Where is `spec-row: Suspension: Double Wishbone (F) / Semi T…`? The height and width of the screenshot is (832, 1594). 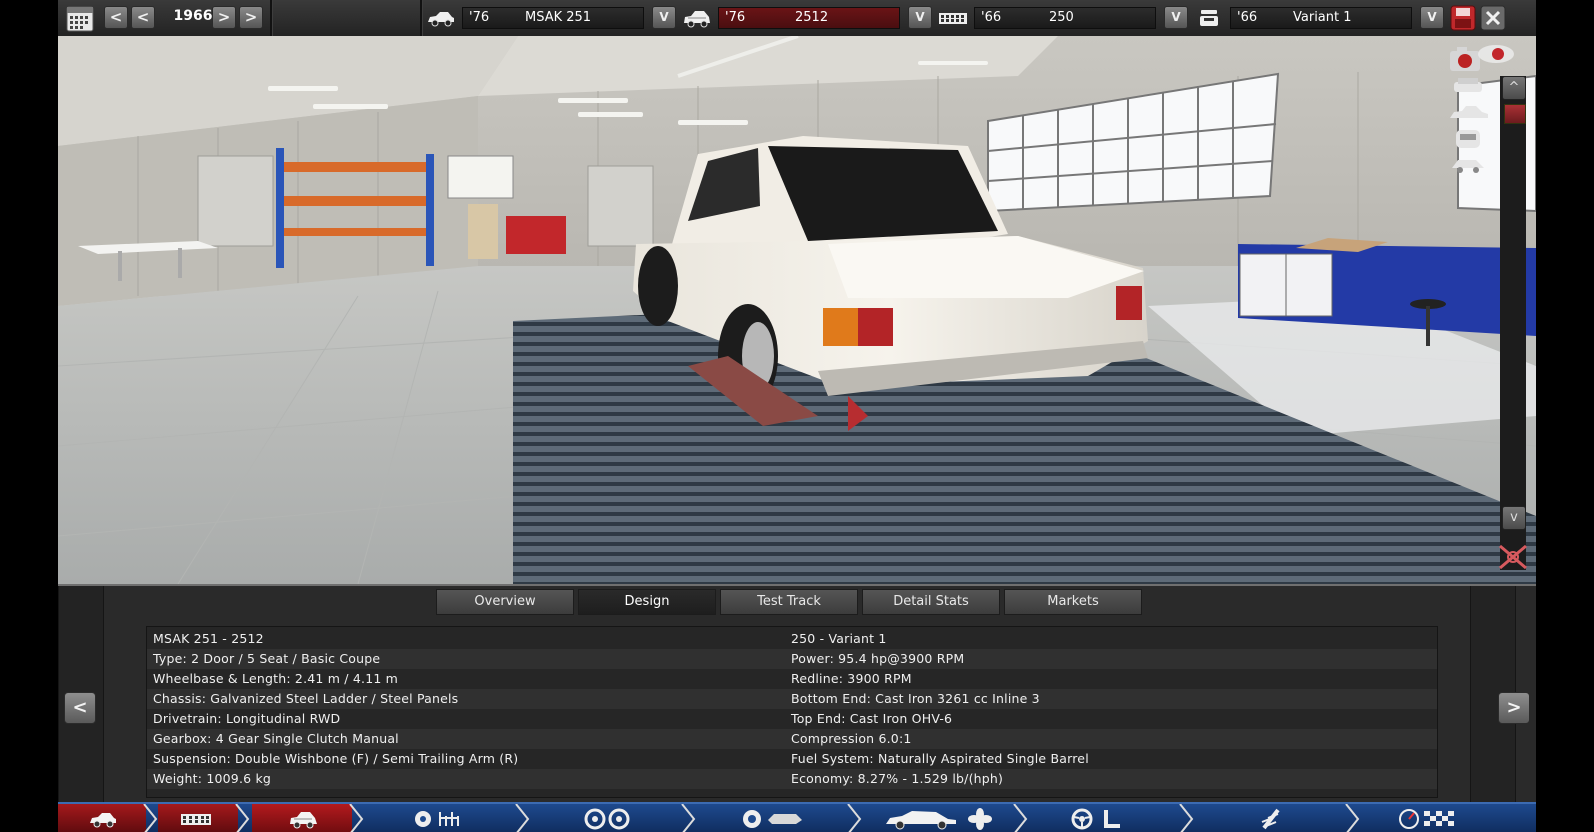
spec-row: Suspension: Double Wishbone (F) / Semi T… is located at coordinates (792, 759).